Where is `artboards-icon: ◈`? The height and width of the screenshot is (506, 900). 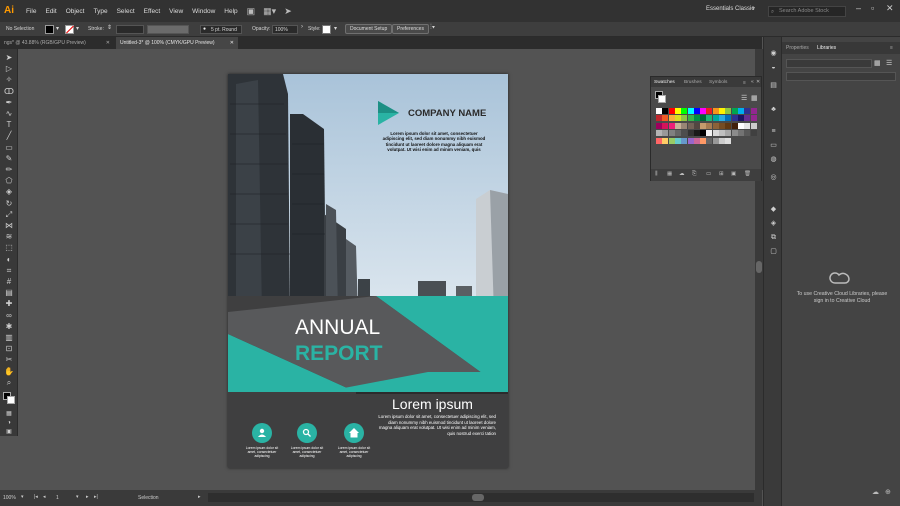
artboards-icon: ◈ is located at coordinates (773, 223).